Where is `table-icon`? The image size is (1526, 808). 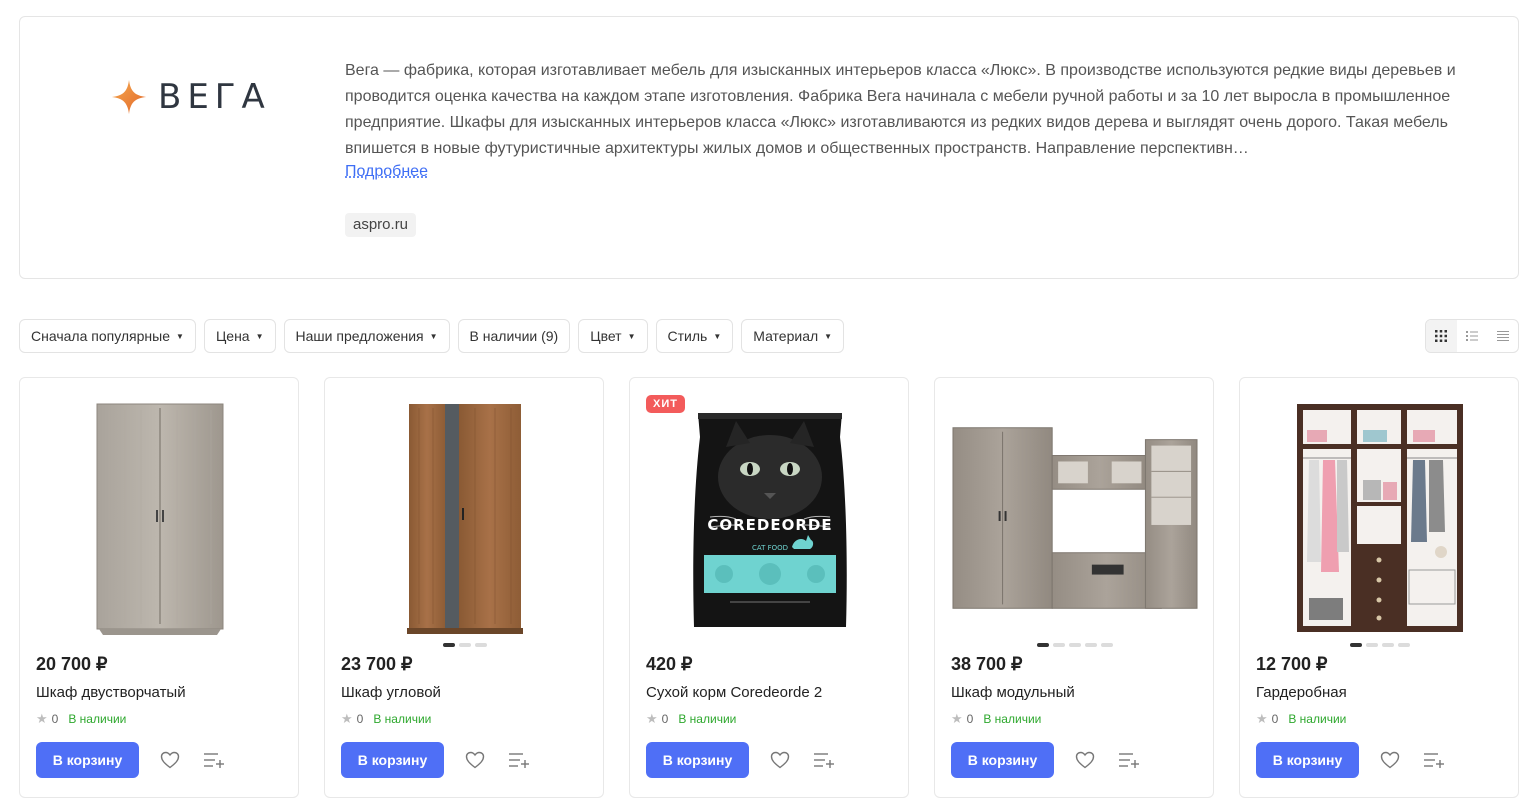
table-icon is located at coordinates (1502, 336).